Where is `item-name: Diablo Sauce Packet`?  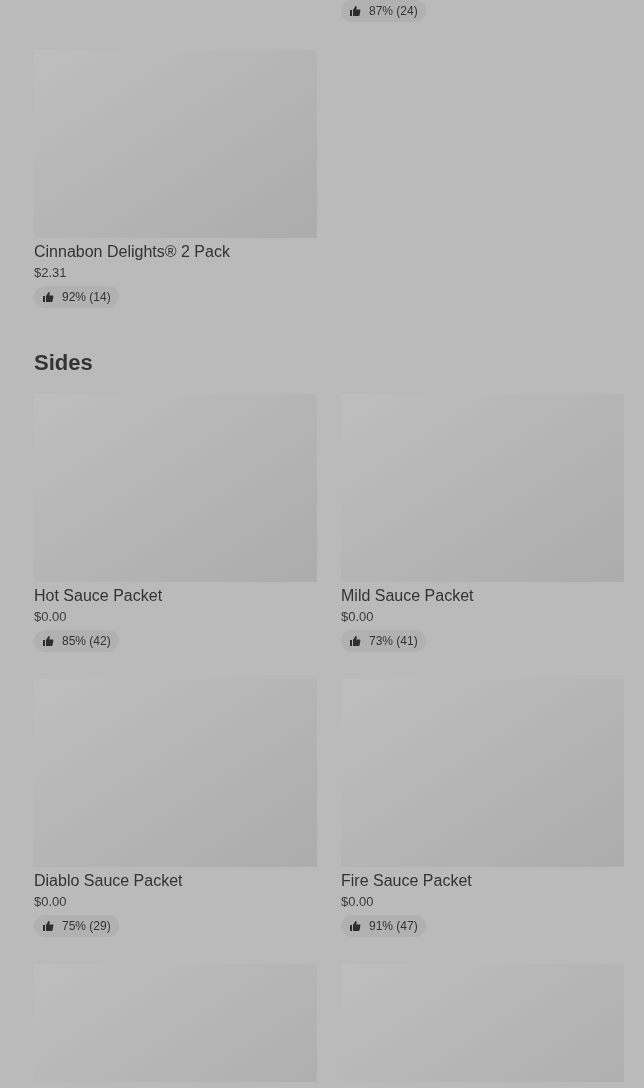 item-name: Diablo Sauce Packet is located at coordinates (109, 881).